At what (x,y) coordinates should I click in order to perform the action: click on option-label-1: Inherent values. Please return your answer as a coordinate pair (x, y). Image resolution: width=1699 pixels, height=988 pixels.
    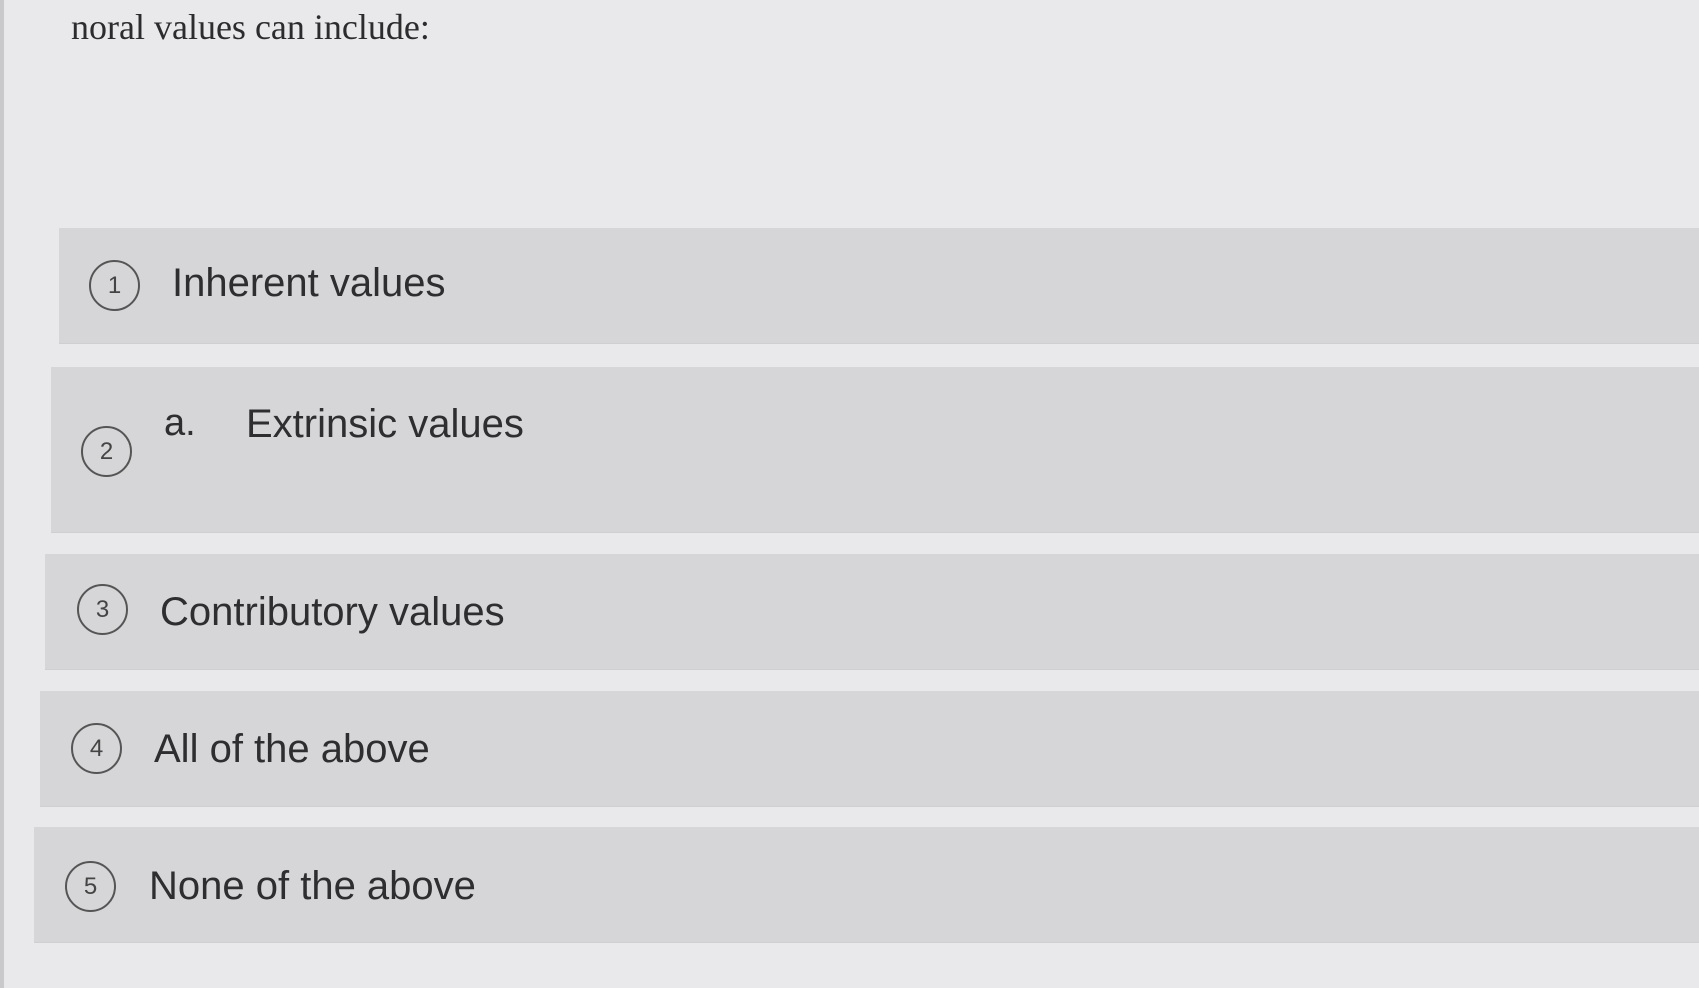
    Looking at the image, I should click on (309, 283).